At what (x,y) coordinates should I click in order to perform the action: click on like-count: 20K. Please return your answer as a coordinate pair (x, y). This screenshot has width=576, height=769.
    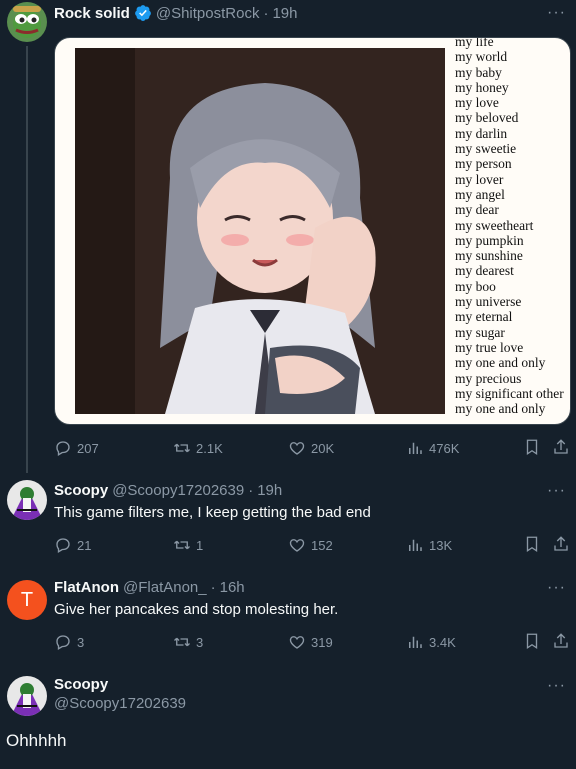
    Looking at the image, I should click on (323, 448).